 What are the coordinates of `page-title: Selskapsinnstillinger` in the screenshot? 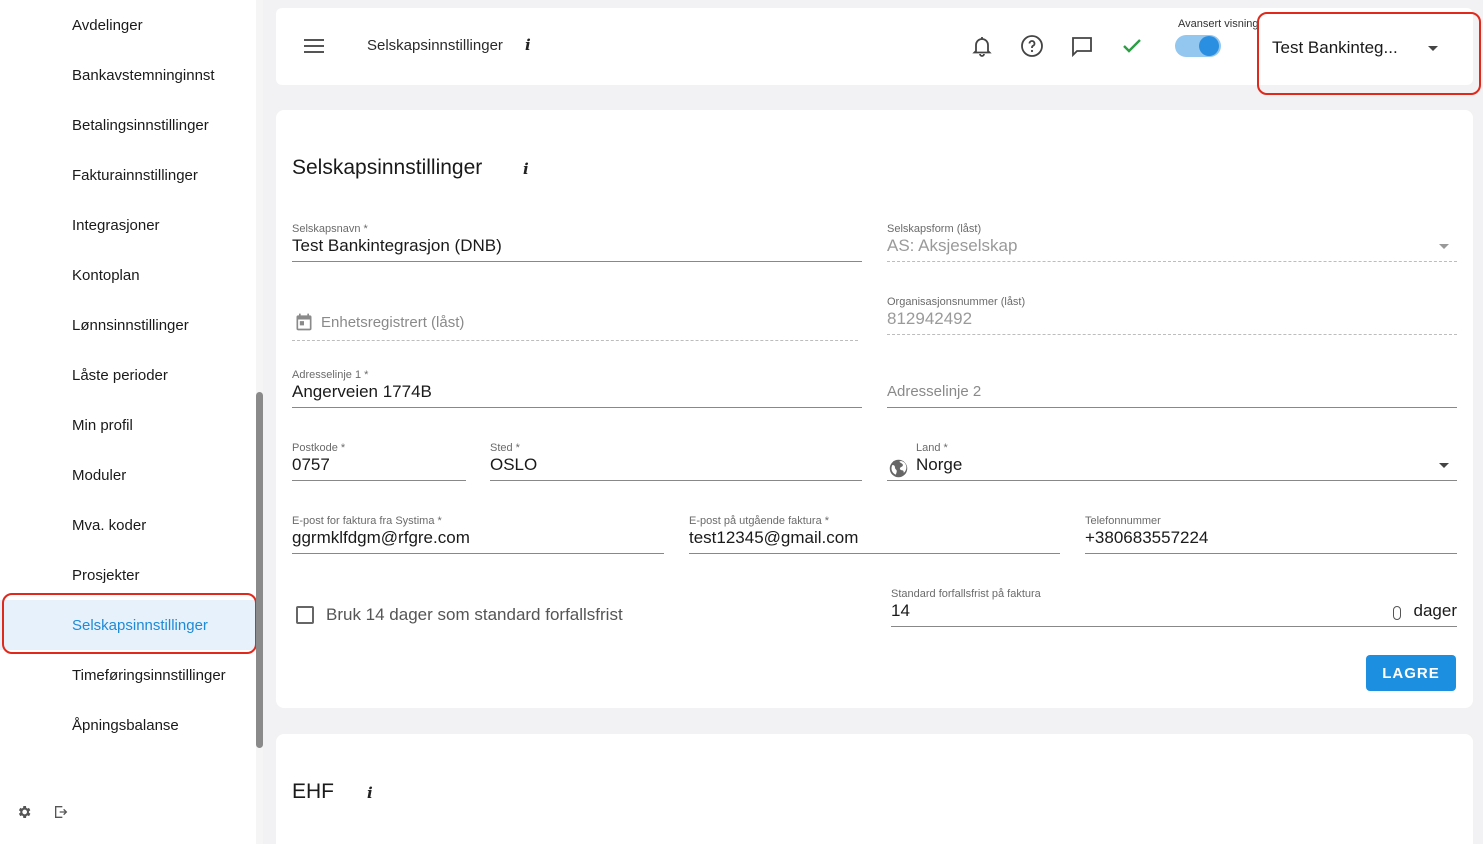 It's located at (435, 45).